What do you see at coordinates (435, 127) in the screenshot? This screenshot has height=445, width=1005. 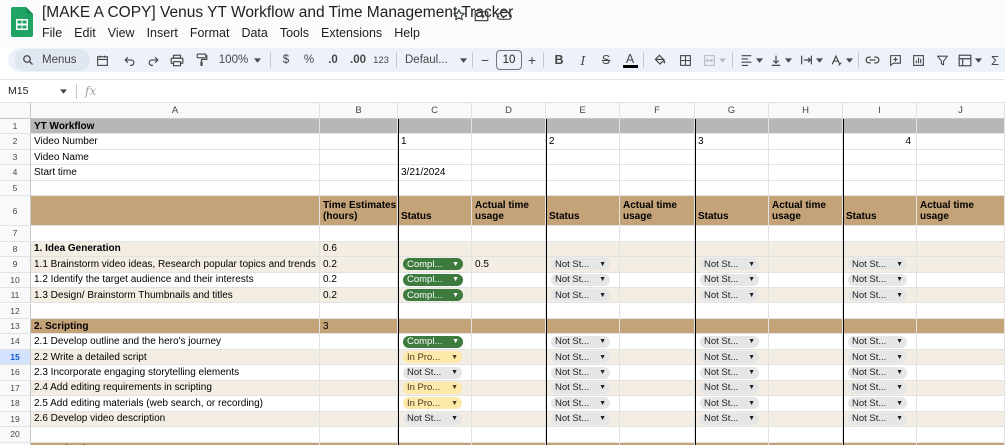 I see `cell-c1` at bounding box center [435, 127].